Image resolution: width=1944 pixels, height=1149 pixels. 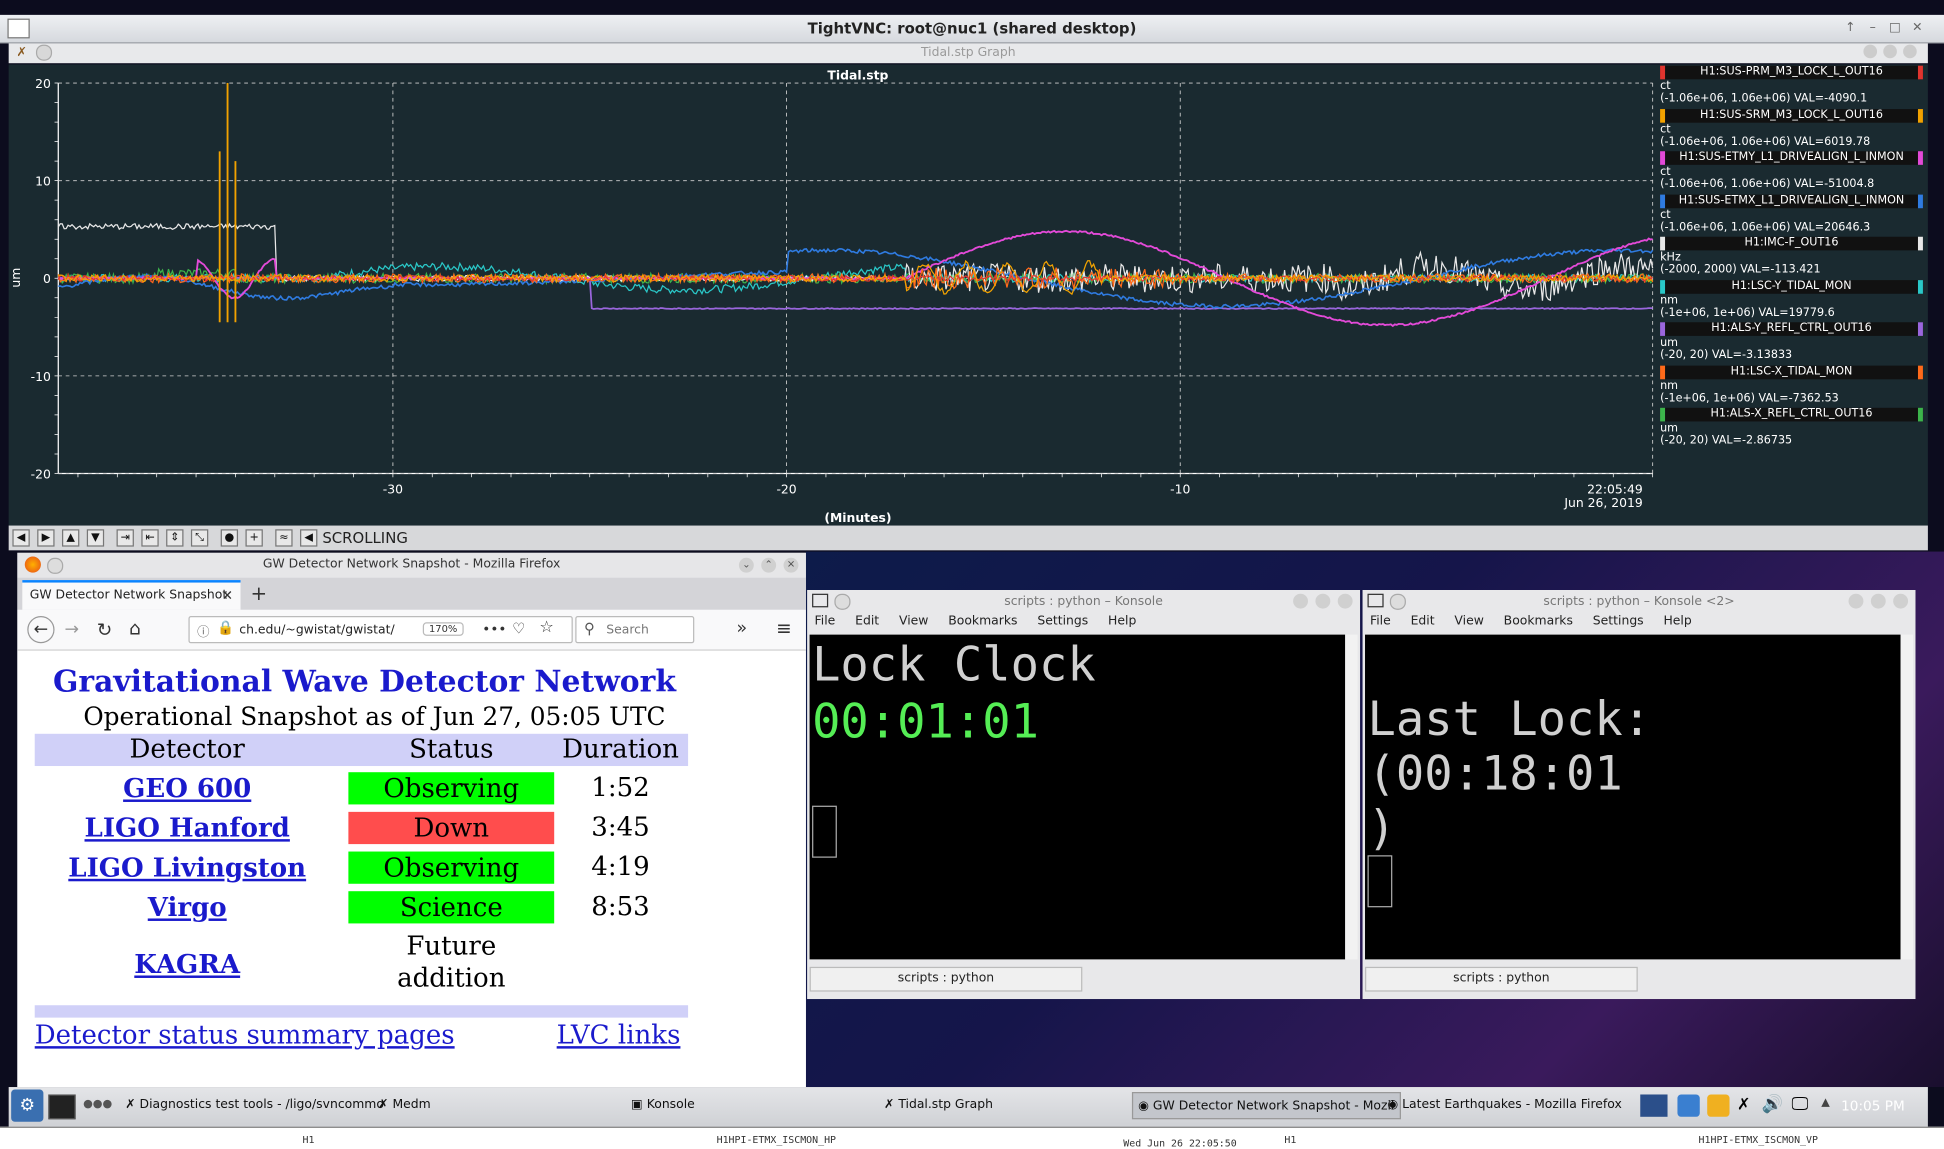 What do you see at coordinates (41, 630) in the screenshot?
I see `back-icon: ←` at bounding box center [41, 630].